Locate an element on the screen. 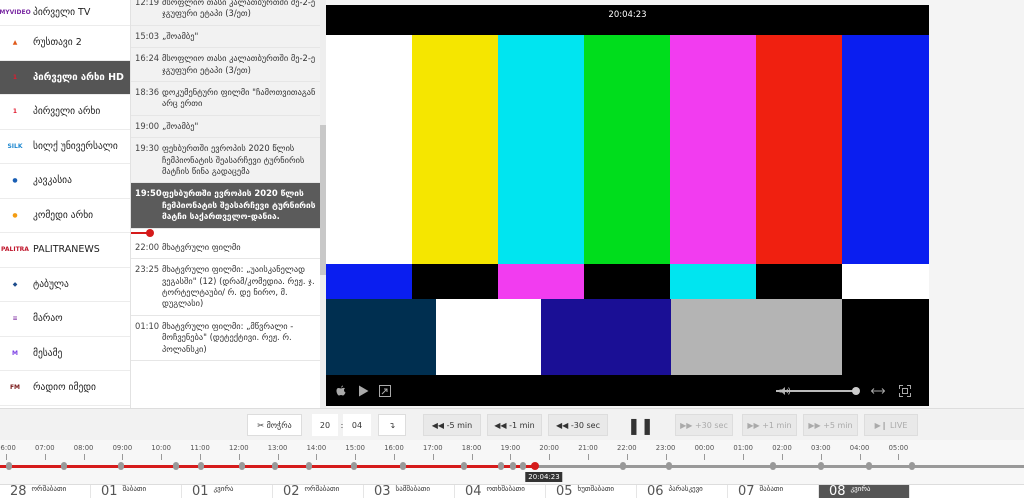 The image size is (1024, 498). program-item: 19:00 „შოამბე" is located at coordinates (225, 127).